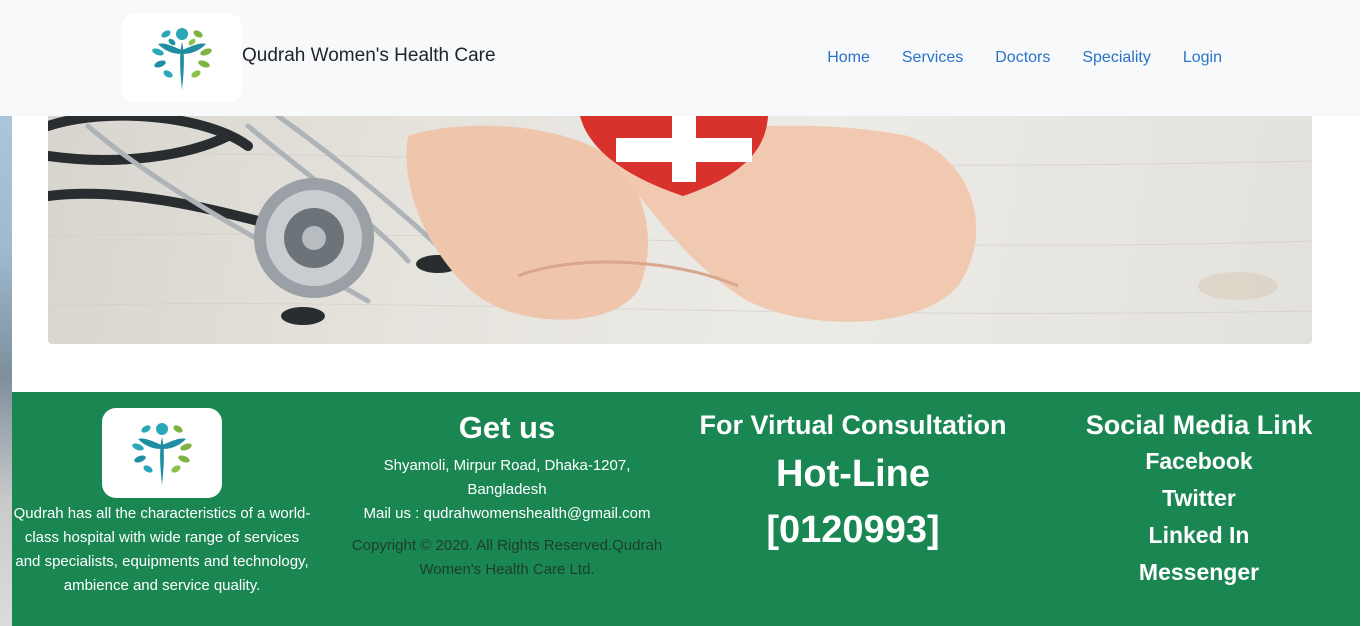 The width and height of the screenshot is (1372, 626). I want to click on hotline-label: Hot-Line, so click(853, 474).